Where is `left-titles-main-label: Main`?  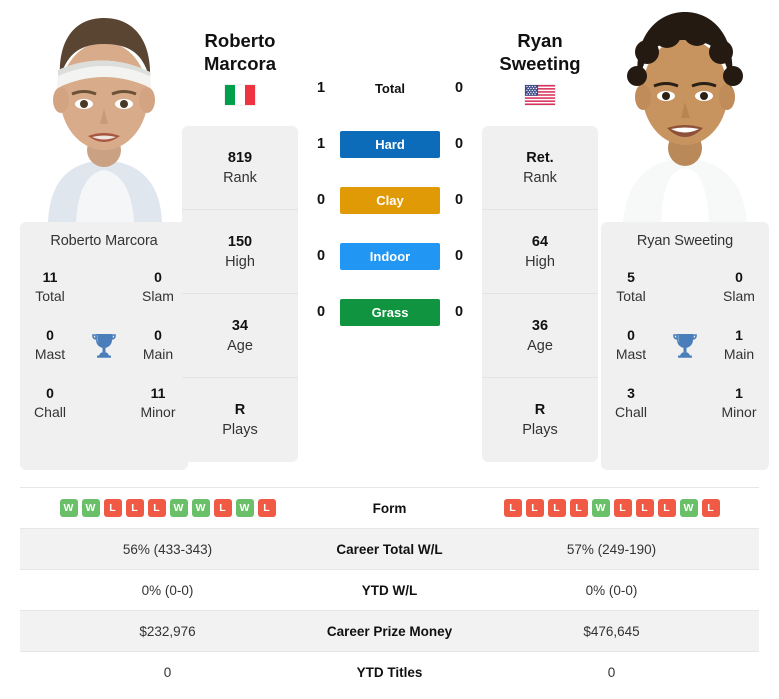 left-titles-main-label: Main is located at coordinates (158, 354).